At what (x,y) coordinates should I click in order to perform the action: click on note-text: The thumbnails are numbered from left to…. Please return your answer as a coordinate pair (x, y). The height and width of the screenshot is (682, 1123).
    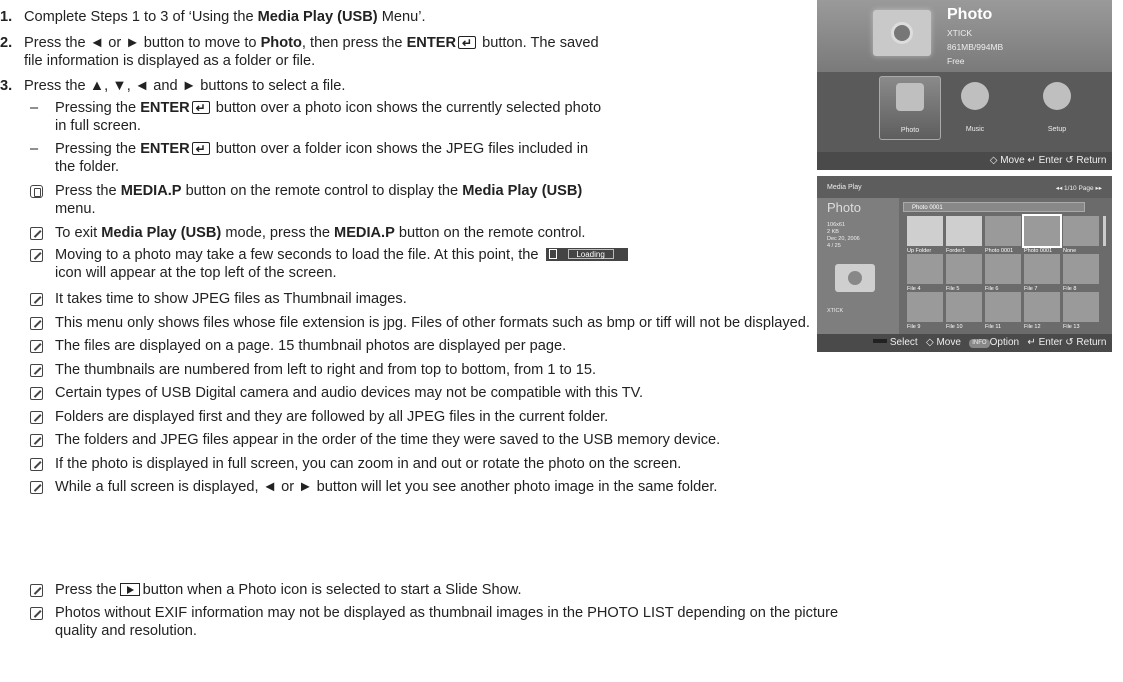
    Looking at the image, I should click on (326, 369).